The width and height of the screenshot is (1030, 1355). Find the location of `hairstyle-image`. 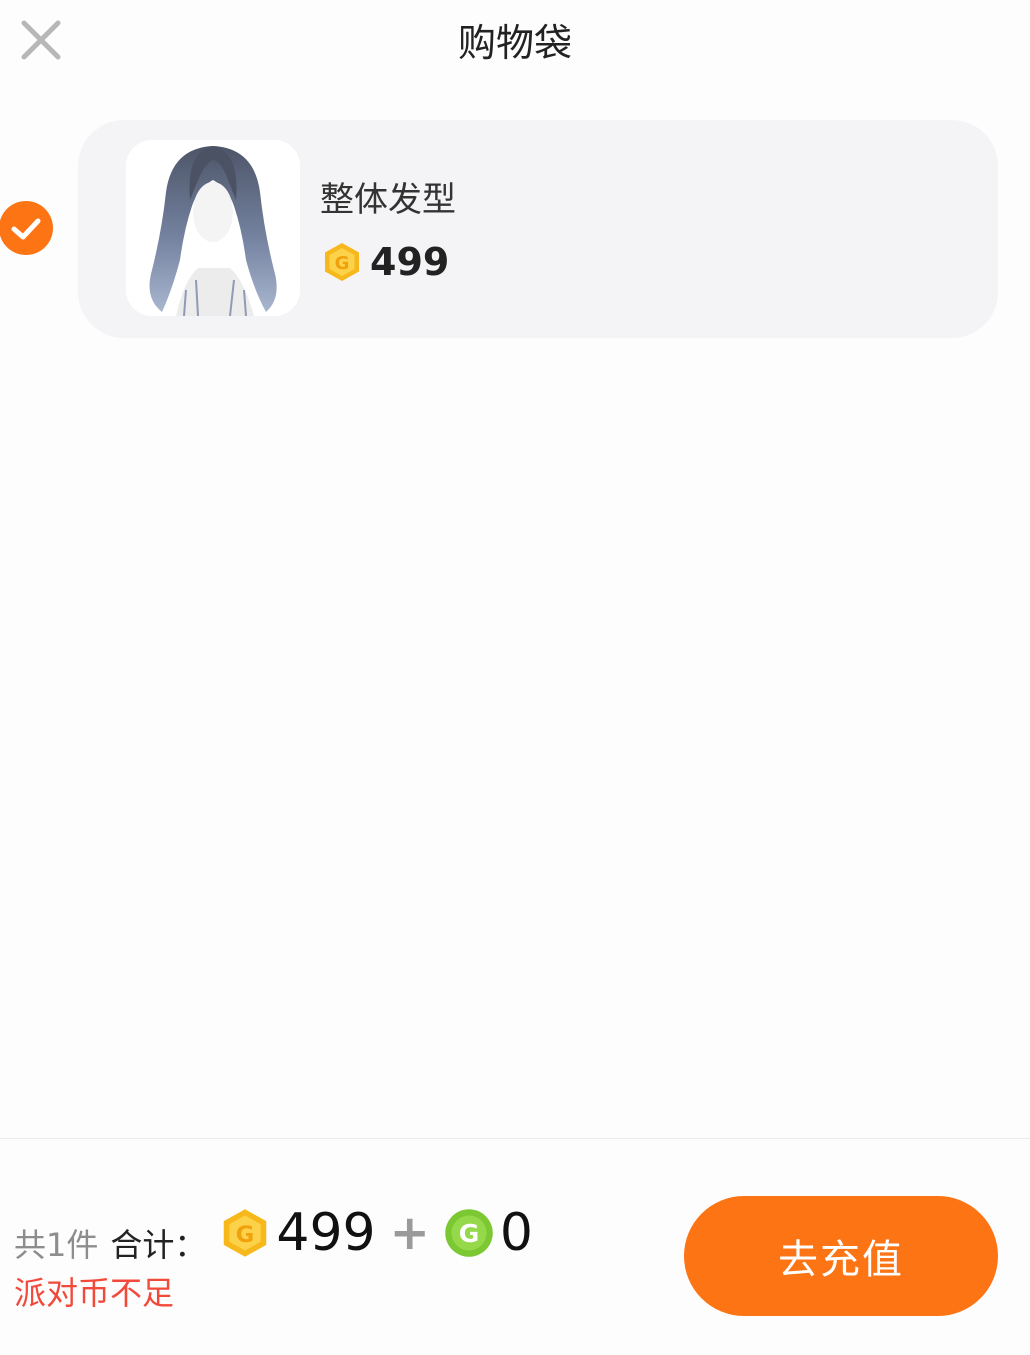

hairstyle-image is located at coordinates (213, 228).